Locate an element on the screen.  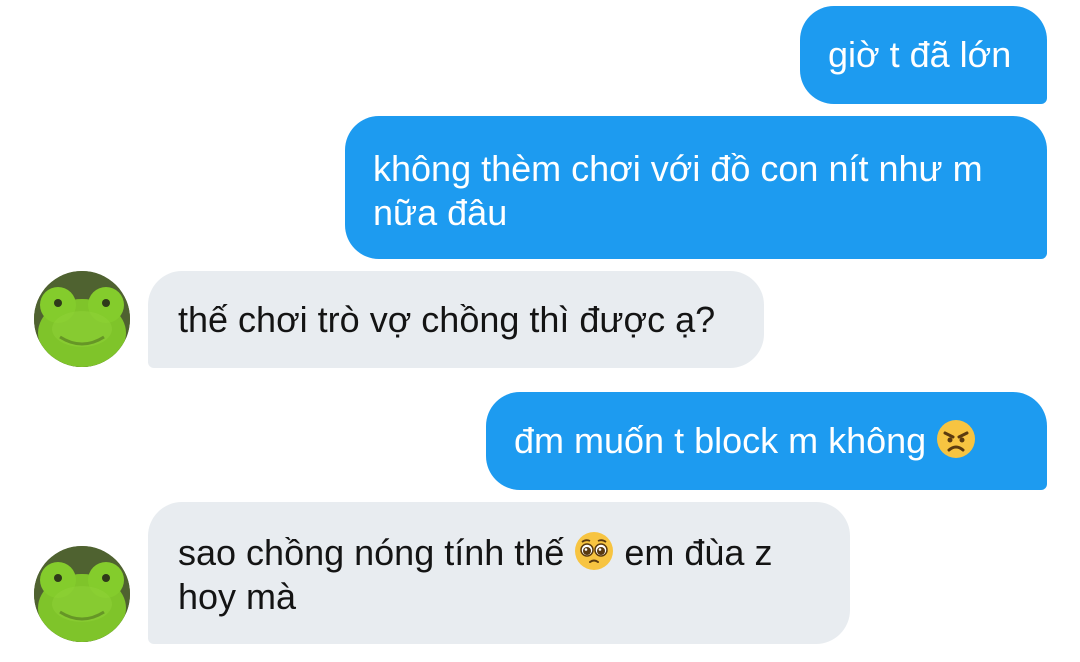
pleading-face-icon is located at coordinates (594, 551).